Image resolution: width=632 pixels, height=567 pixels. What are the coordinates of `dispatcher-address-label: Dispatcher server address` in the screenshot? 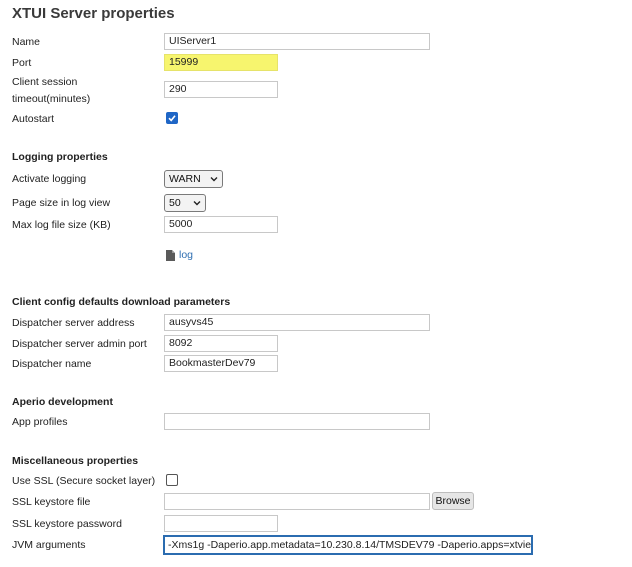 It's located at (73, 323).